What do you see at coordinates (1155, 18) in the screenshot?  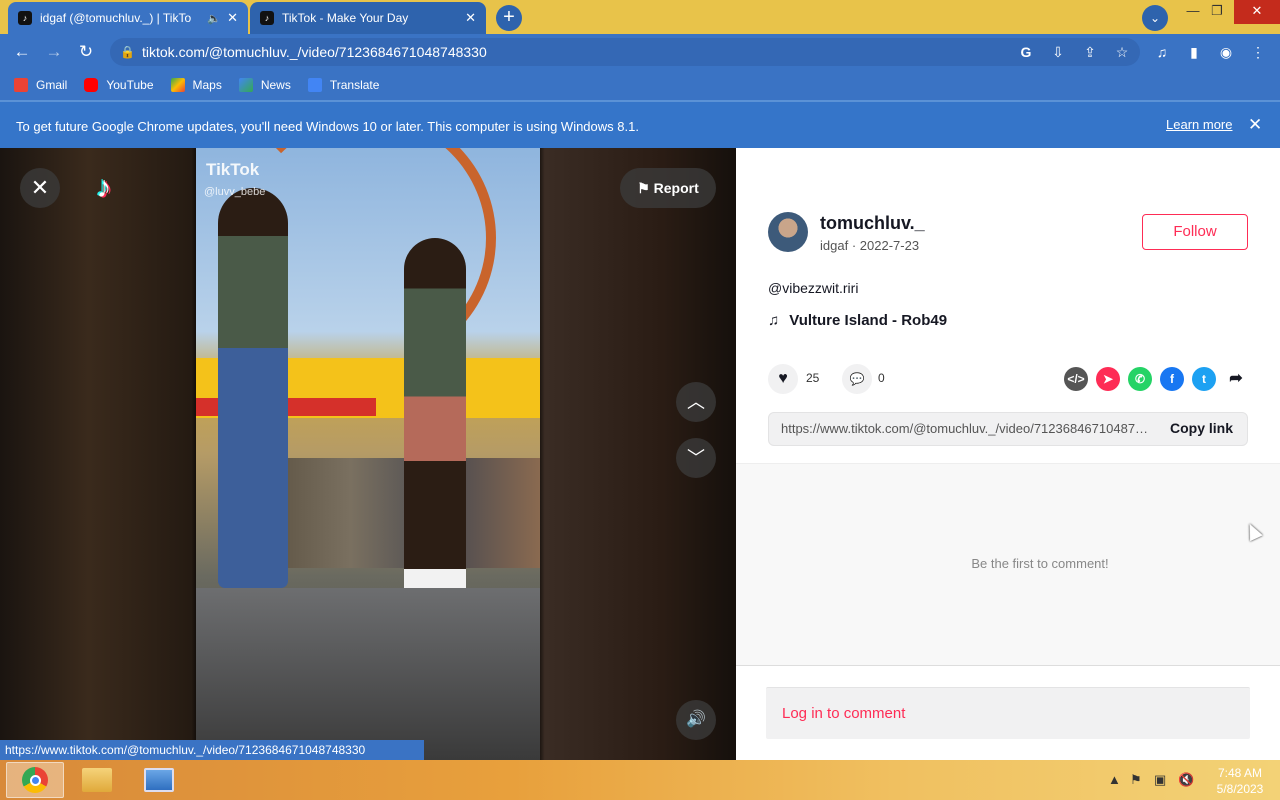 I see `tab-search-button: ⌄` at bounding box center [1155, 18].